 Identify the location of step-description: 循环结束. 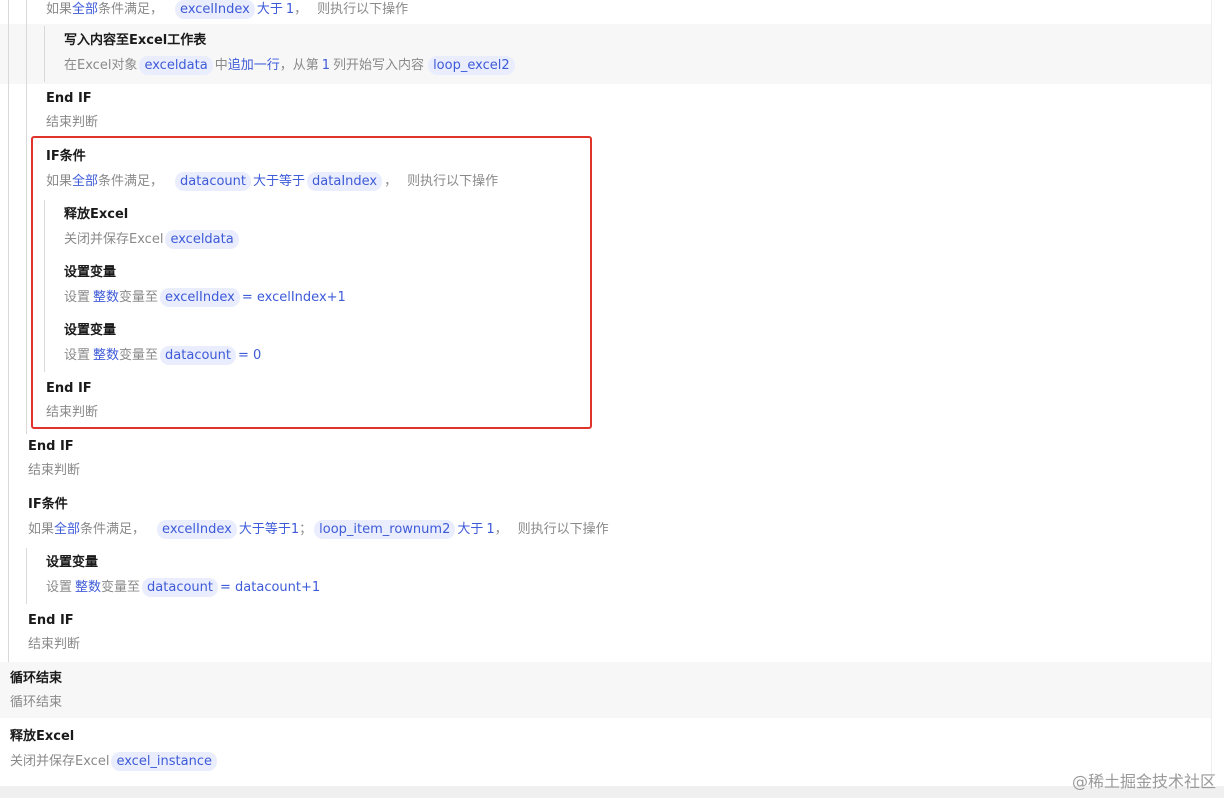
(36, 702).